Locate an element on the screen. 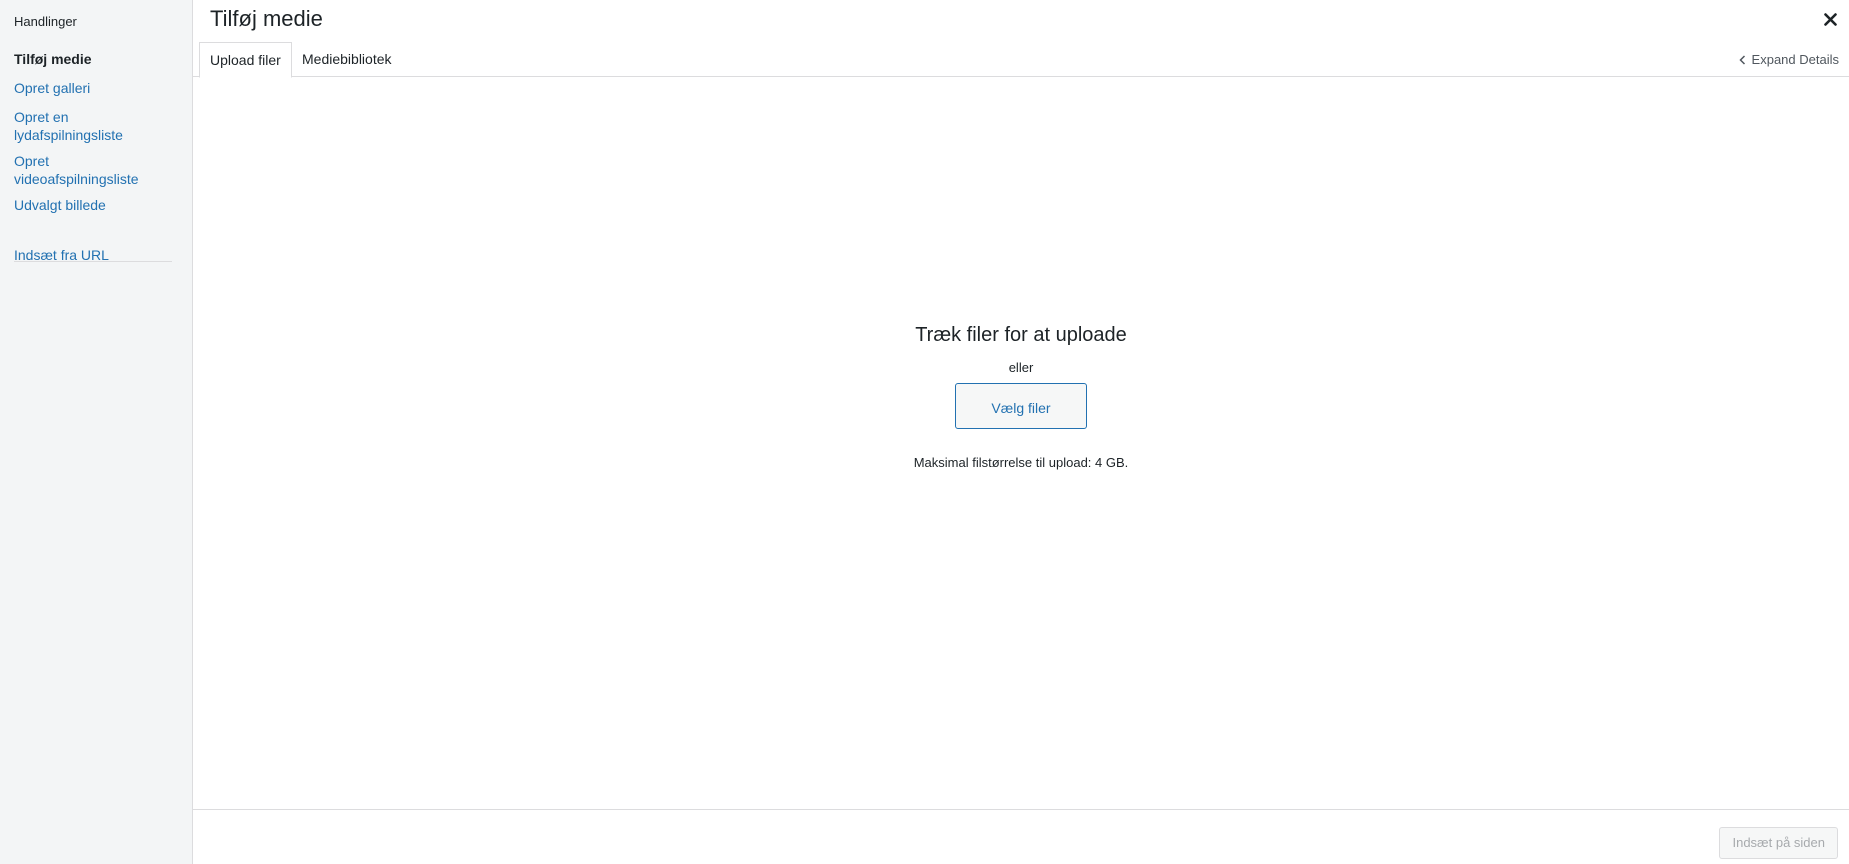  select-files-button: Vælg filer is located at coordinates (1021, 406).